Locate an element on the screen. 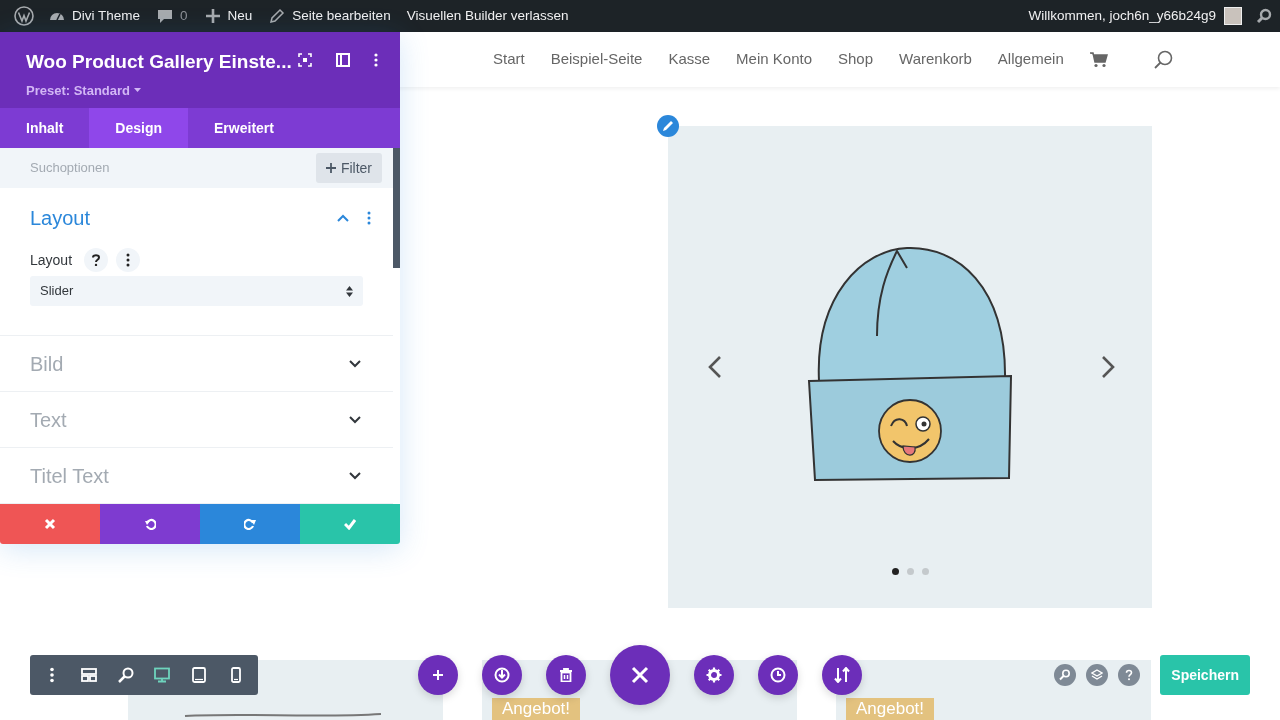  tablet-icon is located at coordinates (198, 675).